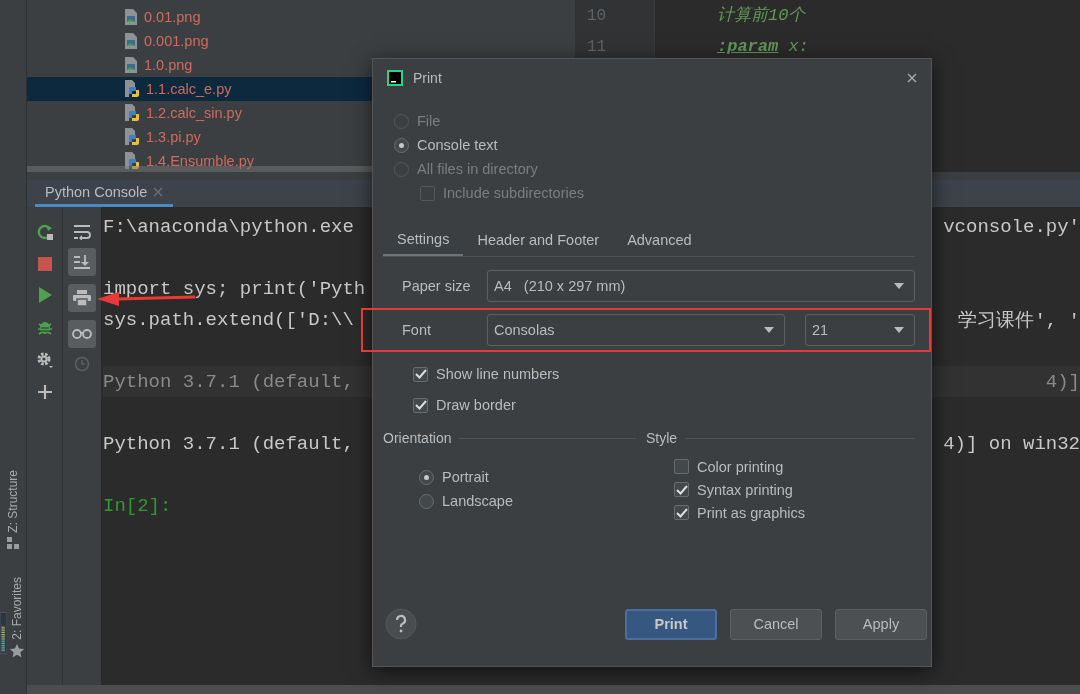 The image size is (1080, 694). I want to click on help-icon, so click(401, 624).